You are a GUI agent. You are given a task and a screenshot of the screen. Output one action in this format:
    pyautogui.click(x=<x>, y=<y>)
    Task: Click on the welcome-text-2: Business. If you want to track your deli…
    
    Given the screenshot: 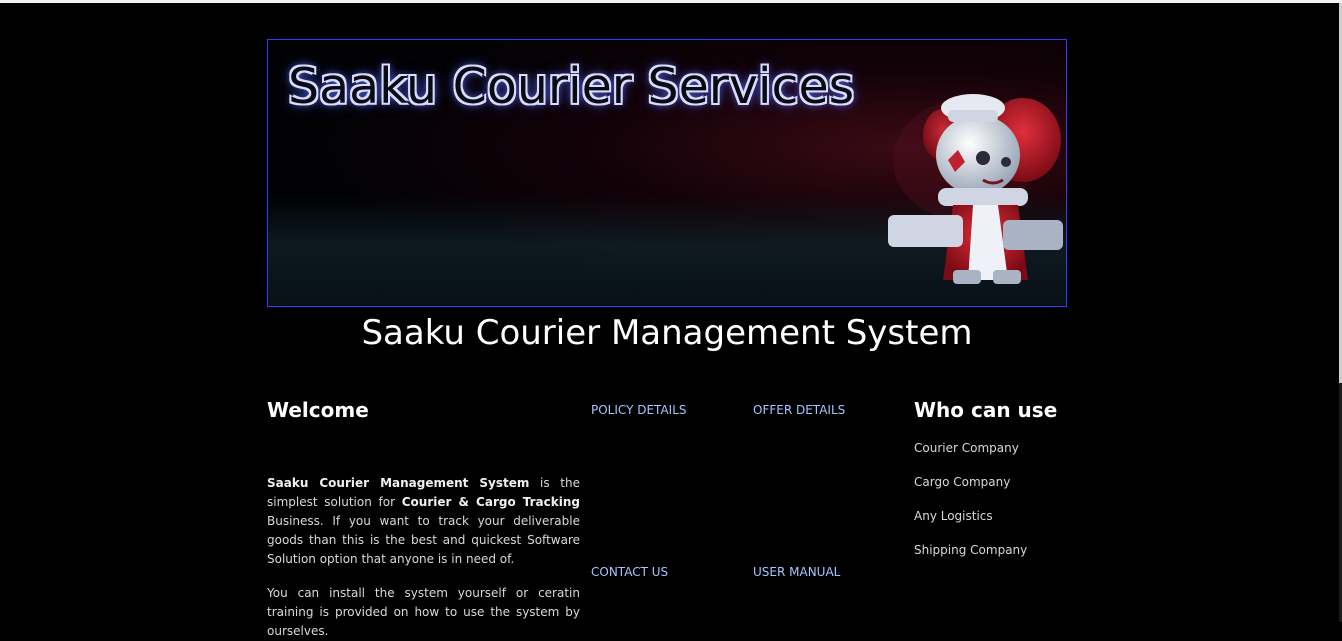 What is the action you would take?
    pyautogui.click(x=423, y=540)
    